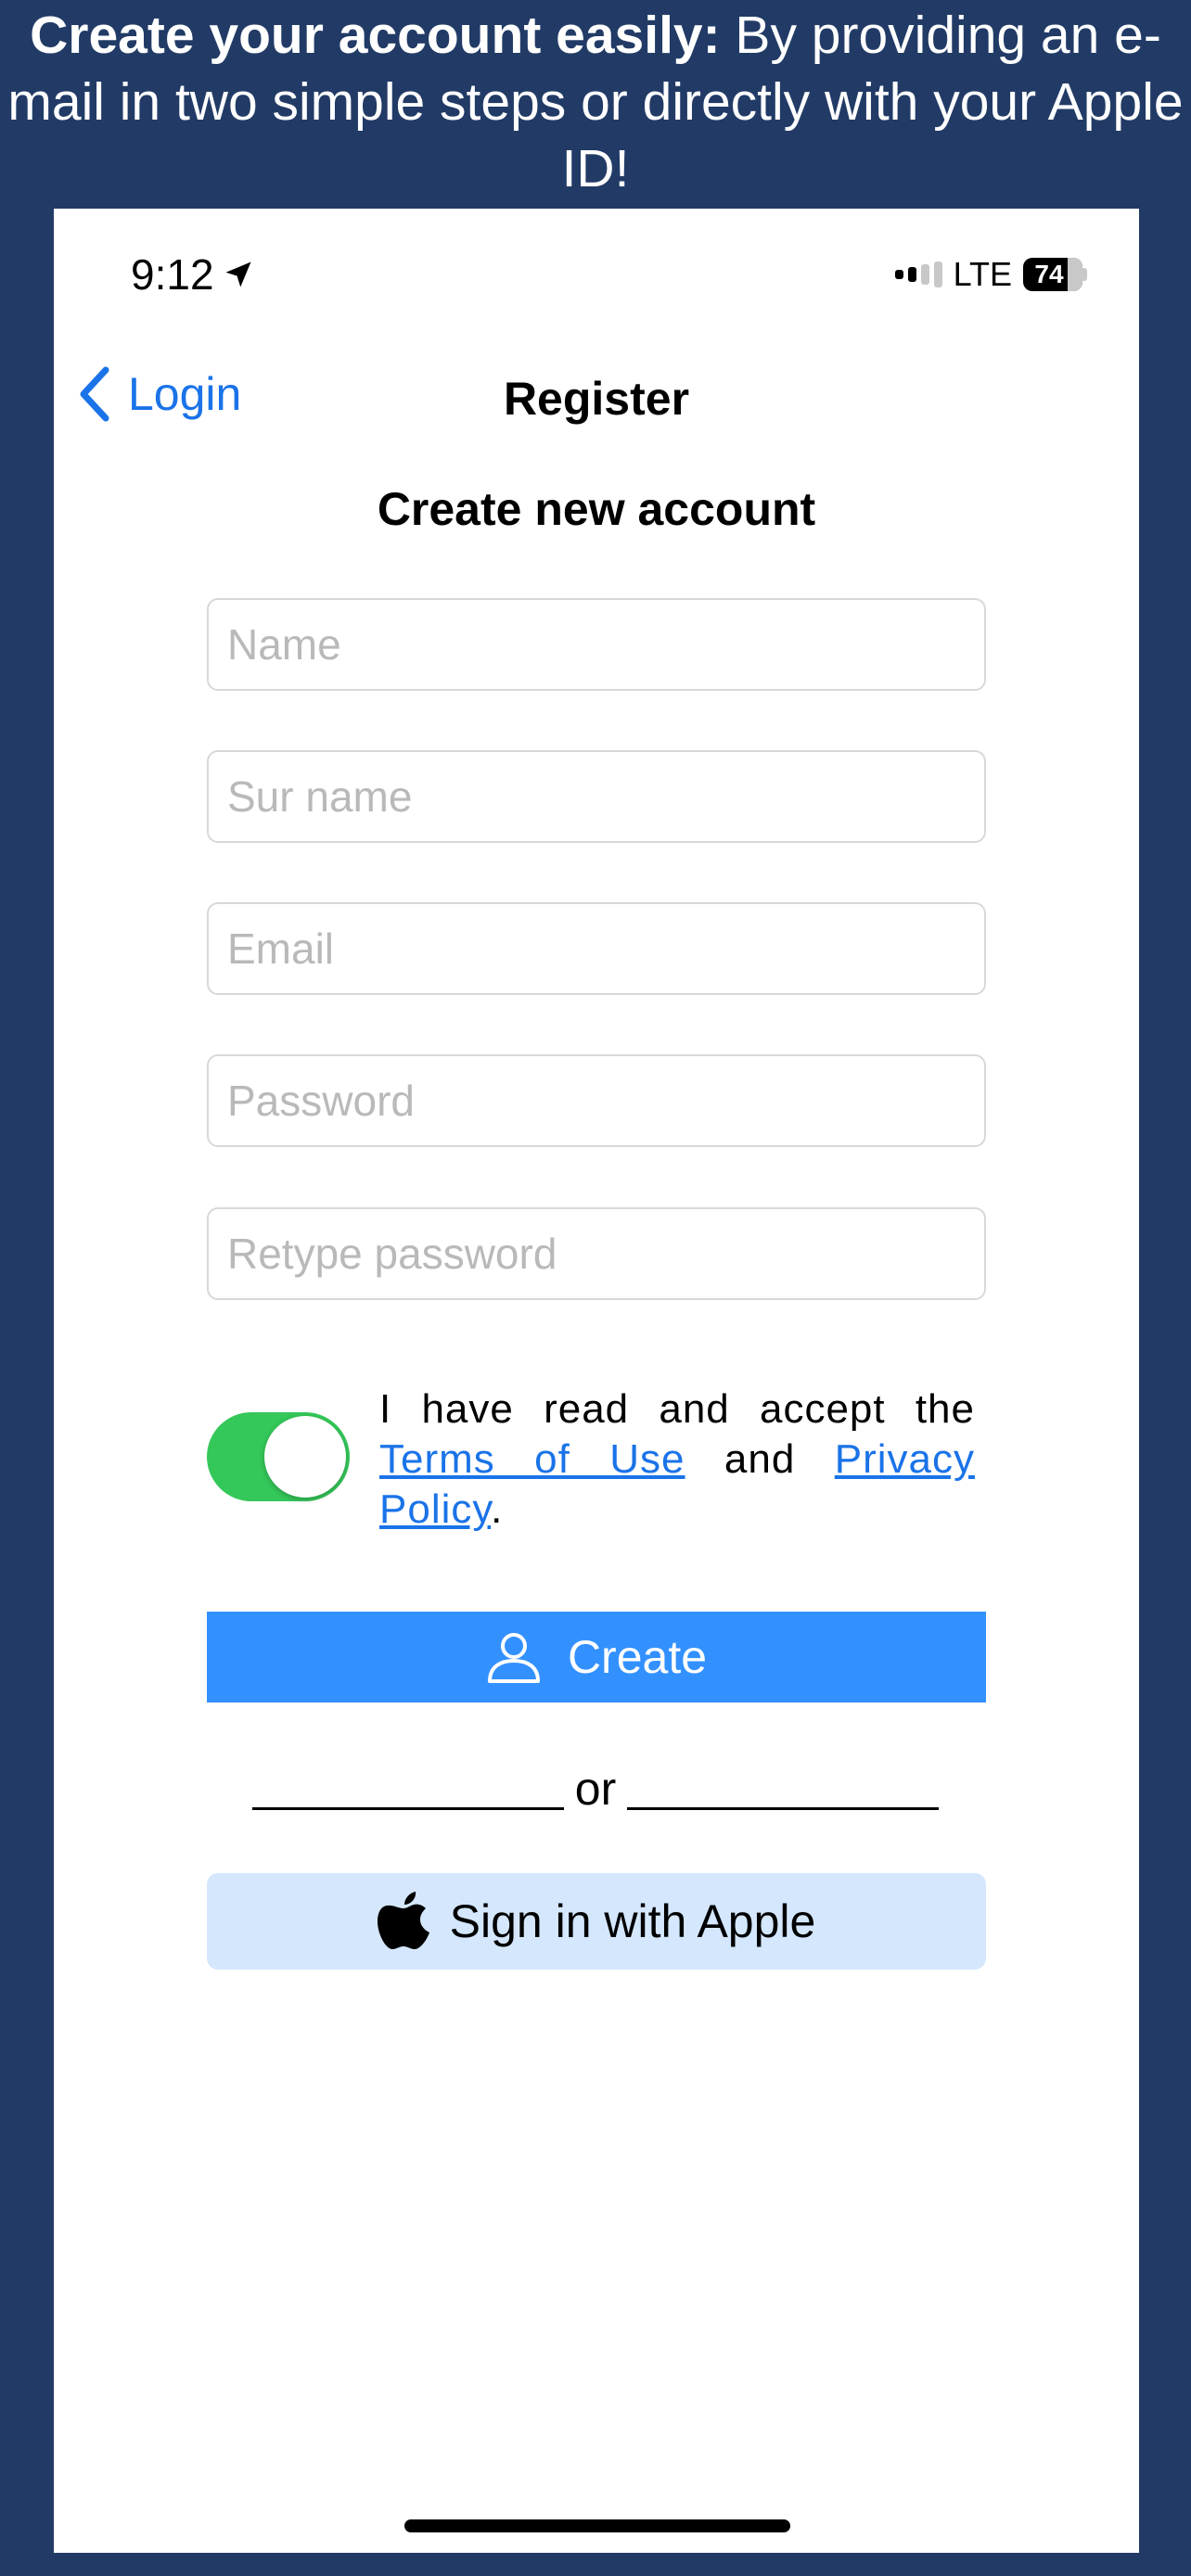  I want to click on status-time: 9:12, so click(193, 274).